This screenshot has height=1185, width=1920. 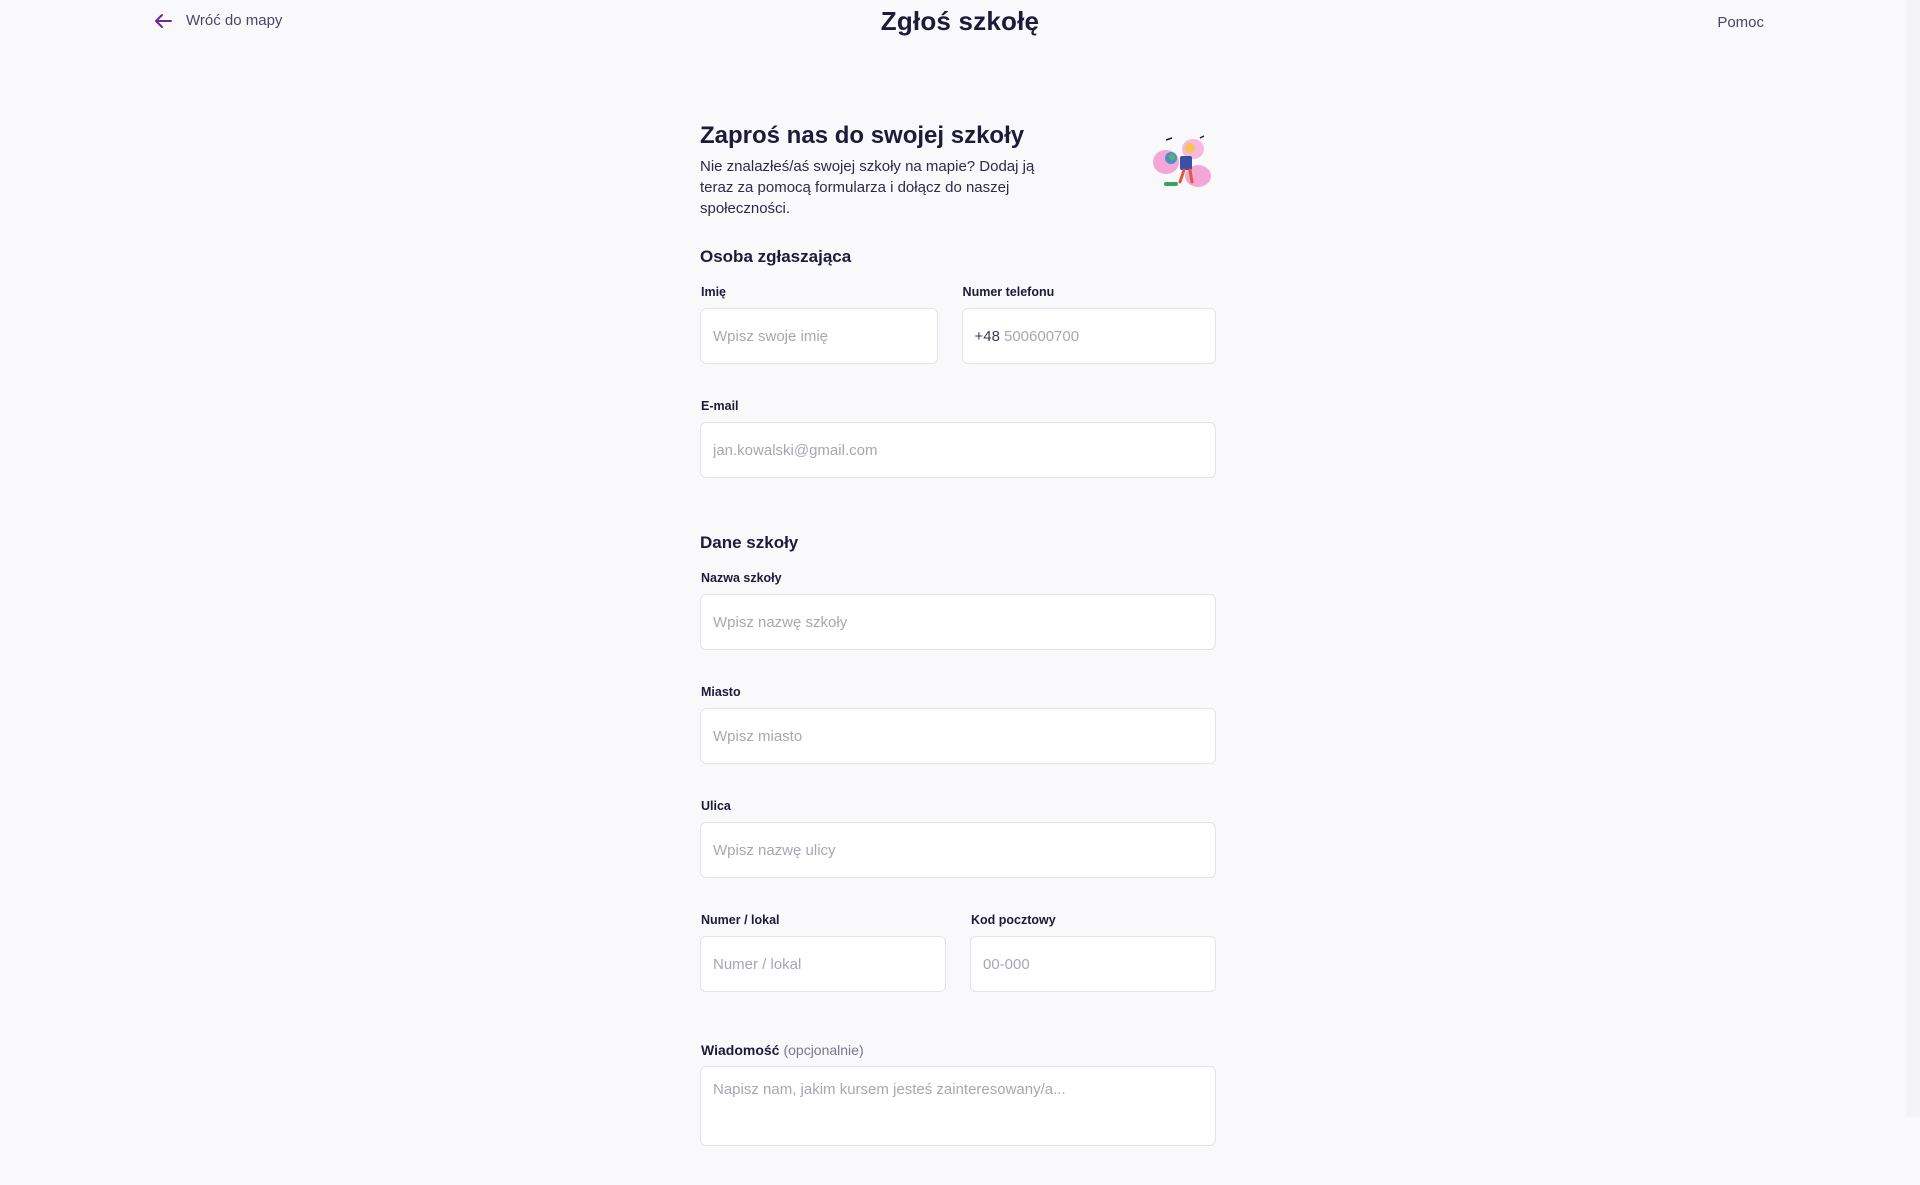 What do you see at coordinates (749, 542) in the screenshot?
I see `school-section-title: Dane szkoły` at bounding box center [749, 542].